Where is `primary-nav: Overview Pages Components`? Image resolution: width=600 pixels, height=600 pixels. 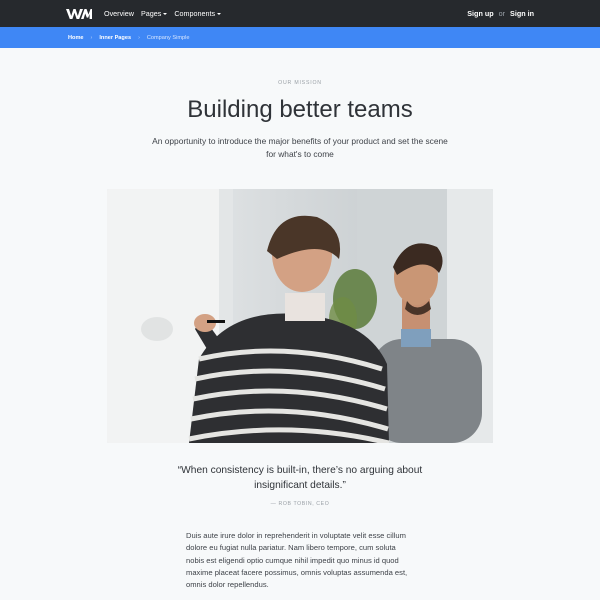 primary-nav: Overview Pages Components is located at coordinates (166, 13).